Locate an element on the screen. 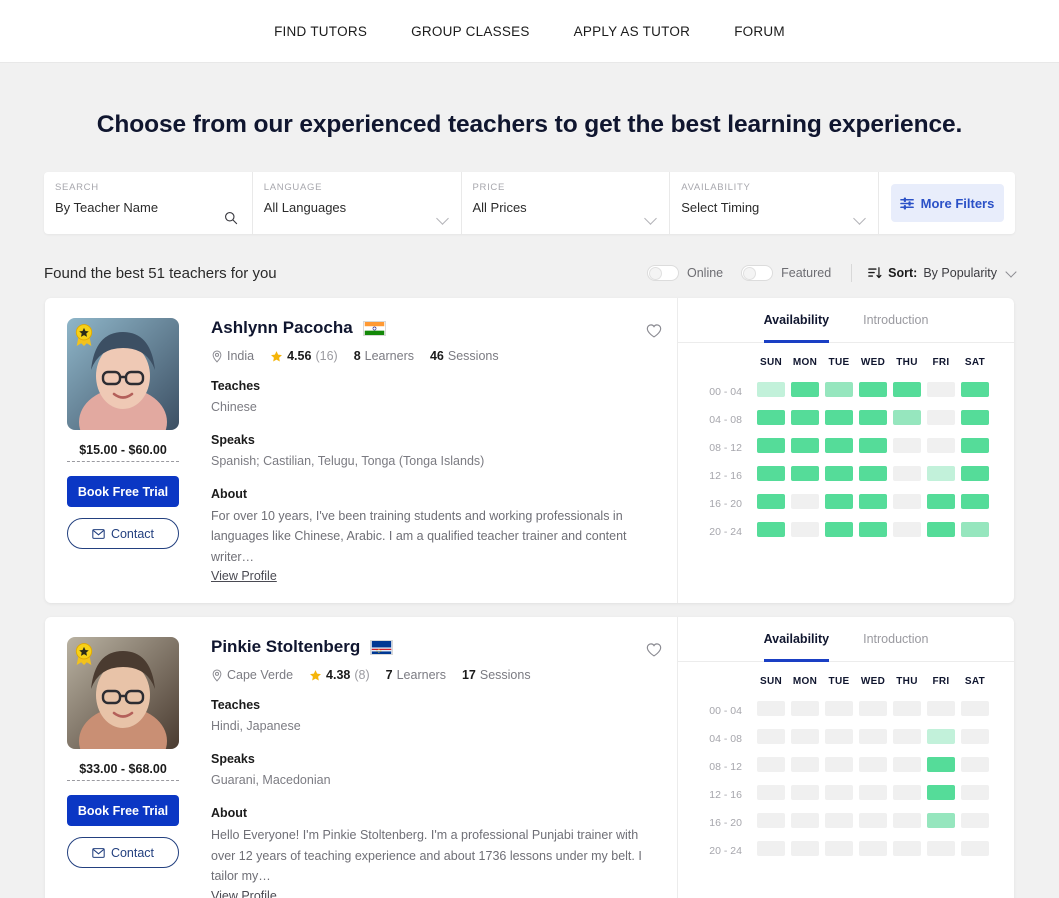  language-filter: LANGUAGE All Languages is located at coordinates (357, 203).